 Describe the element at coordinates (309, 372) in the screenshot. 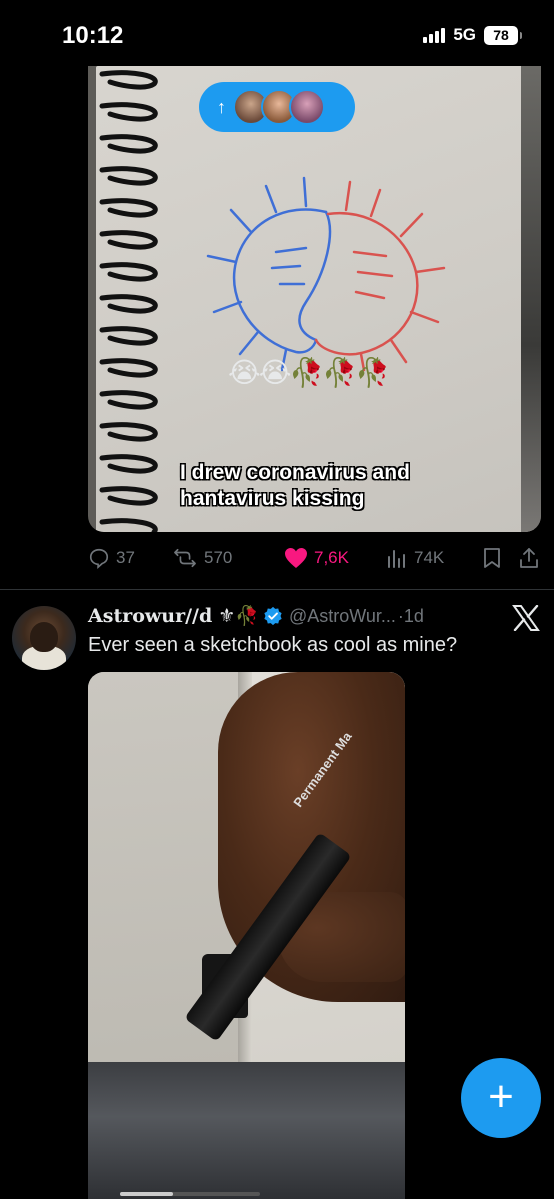

I see `emoji-overlay: 😭😭🥀🥀🥀` at that location.